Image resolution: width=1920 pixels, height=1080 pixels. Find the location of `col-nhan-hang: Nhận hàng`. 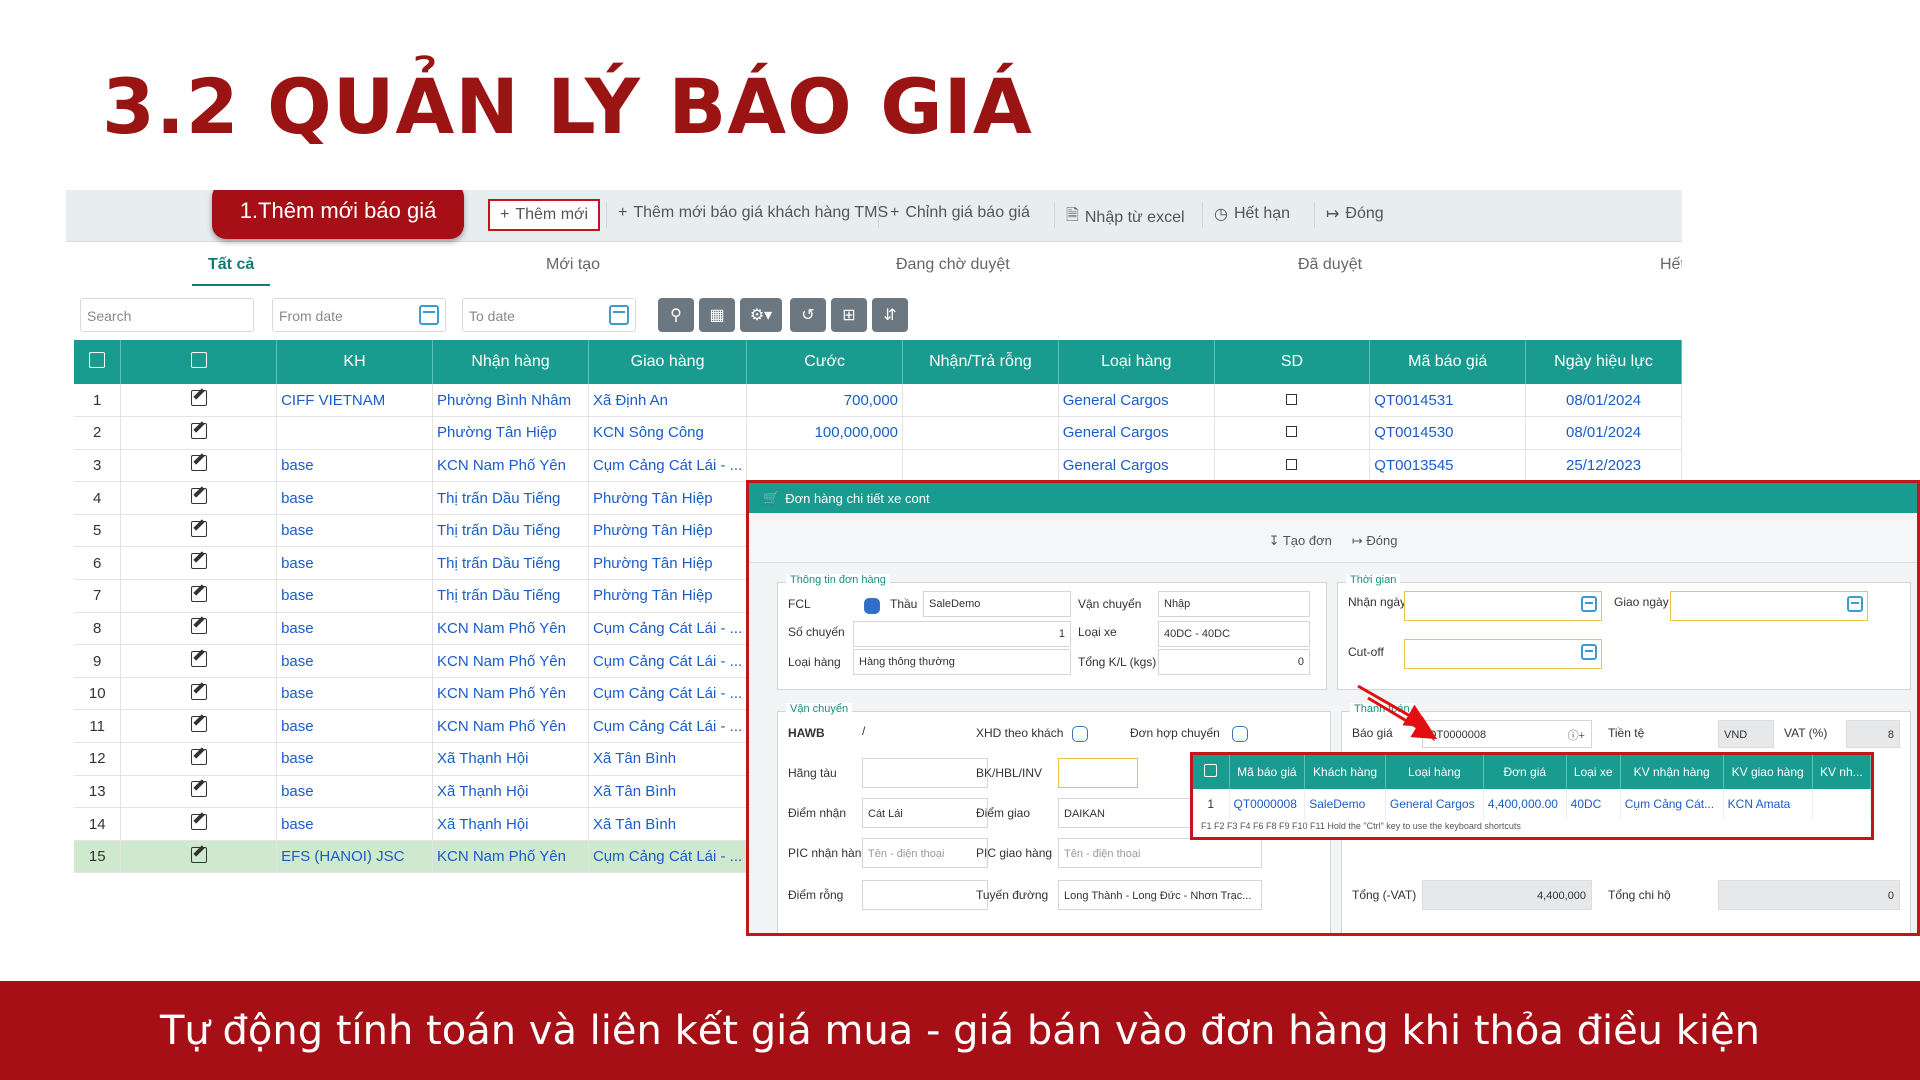

col-nhan-hang: Nhận hàng is located at coordinates (510, 362).